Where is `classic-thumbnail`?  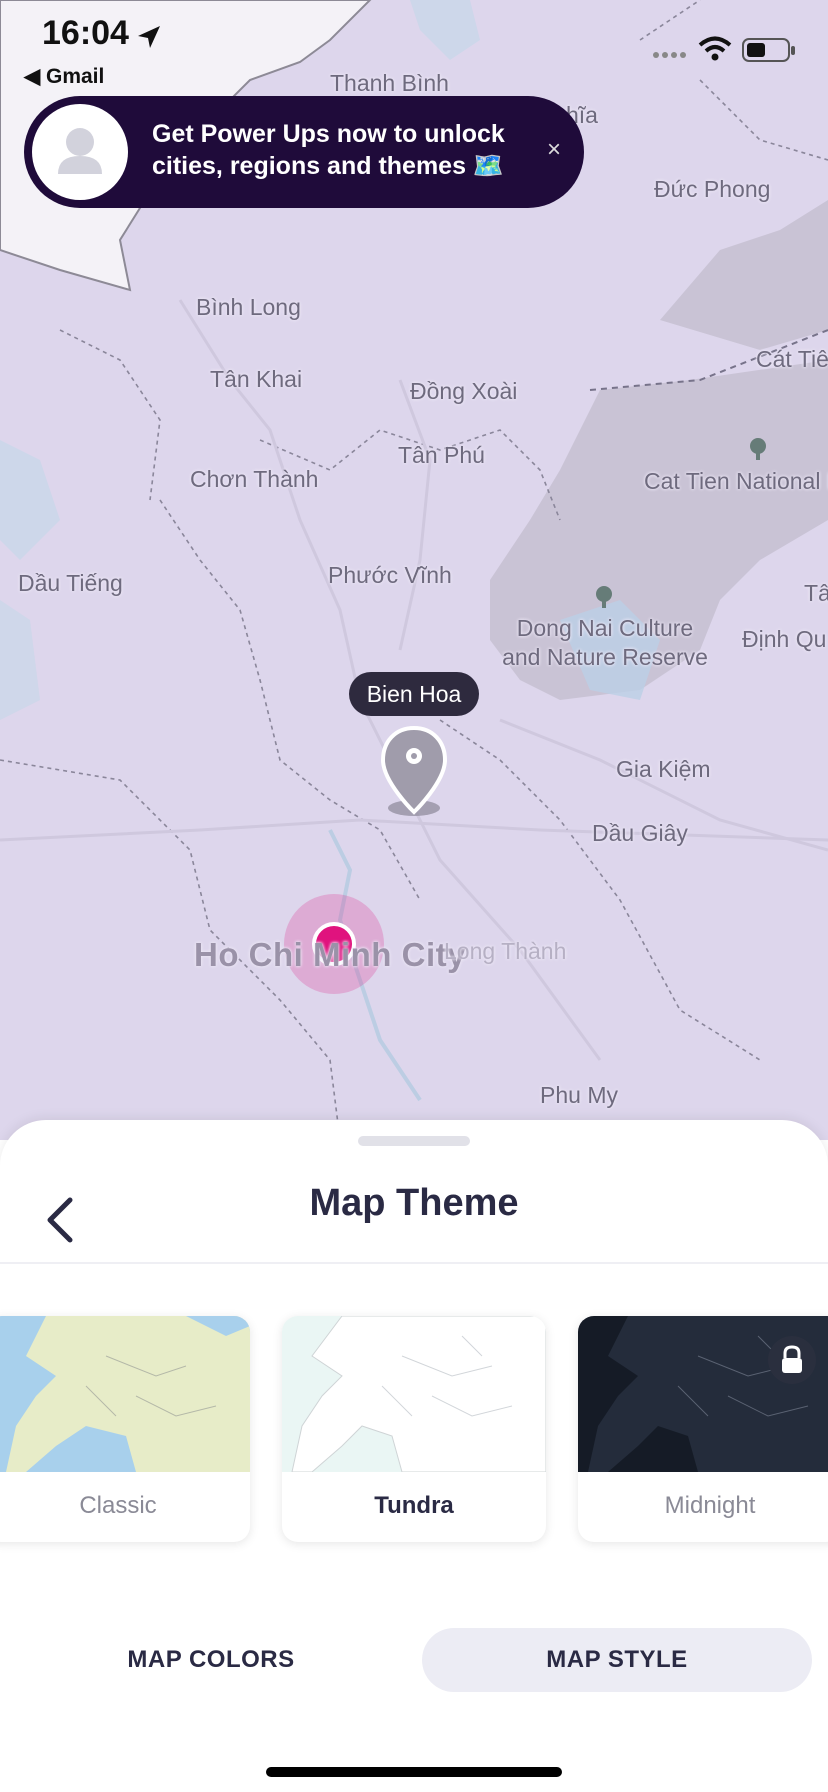
classic-thumbnail is located at coordinates (125, 1394).